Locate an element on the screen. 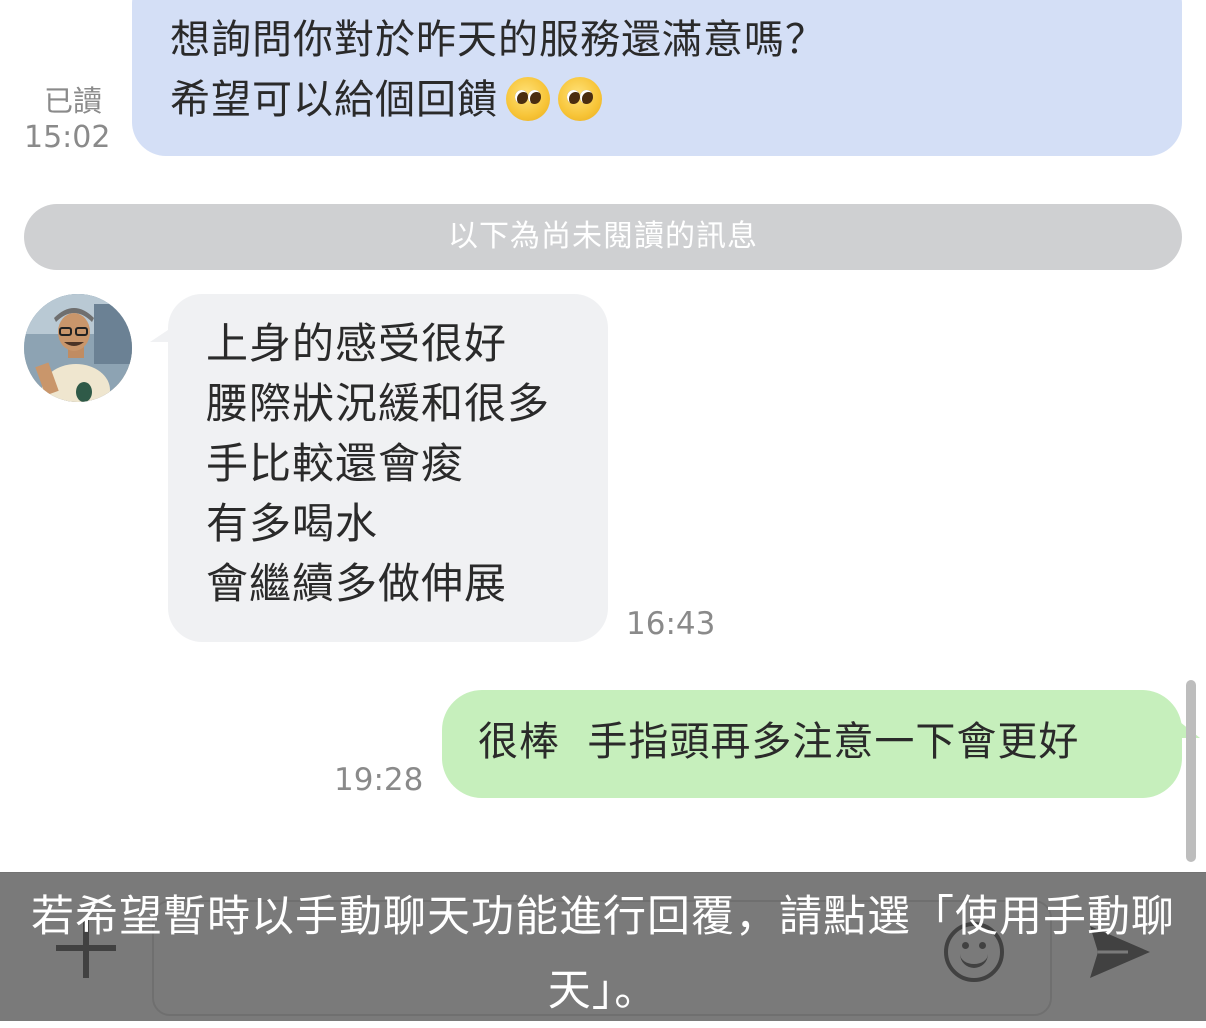  outgoing-reply-bubble: 很棒 手指頭再多注意一下會更好 is located at coordinates (812, 744).